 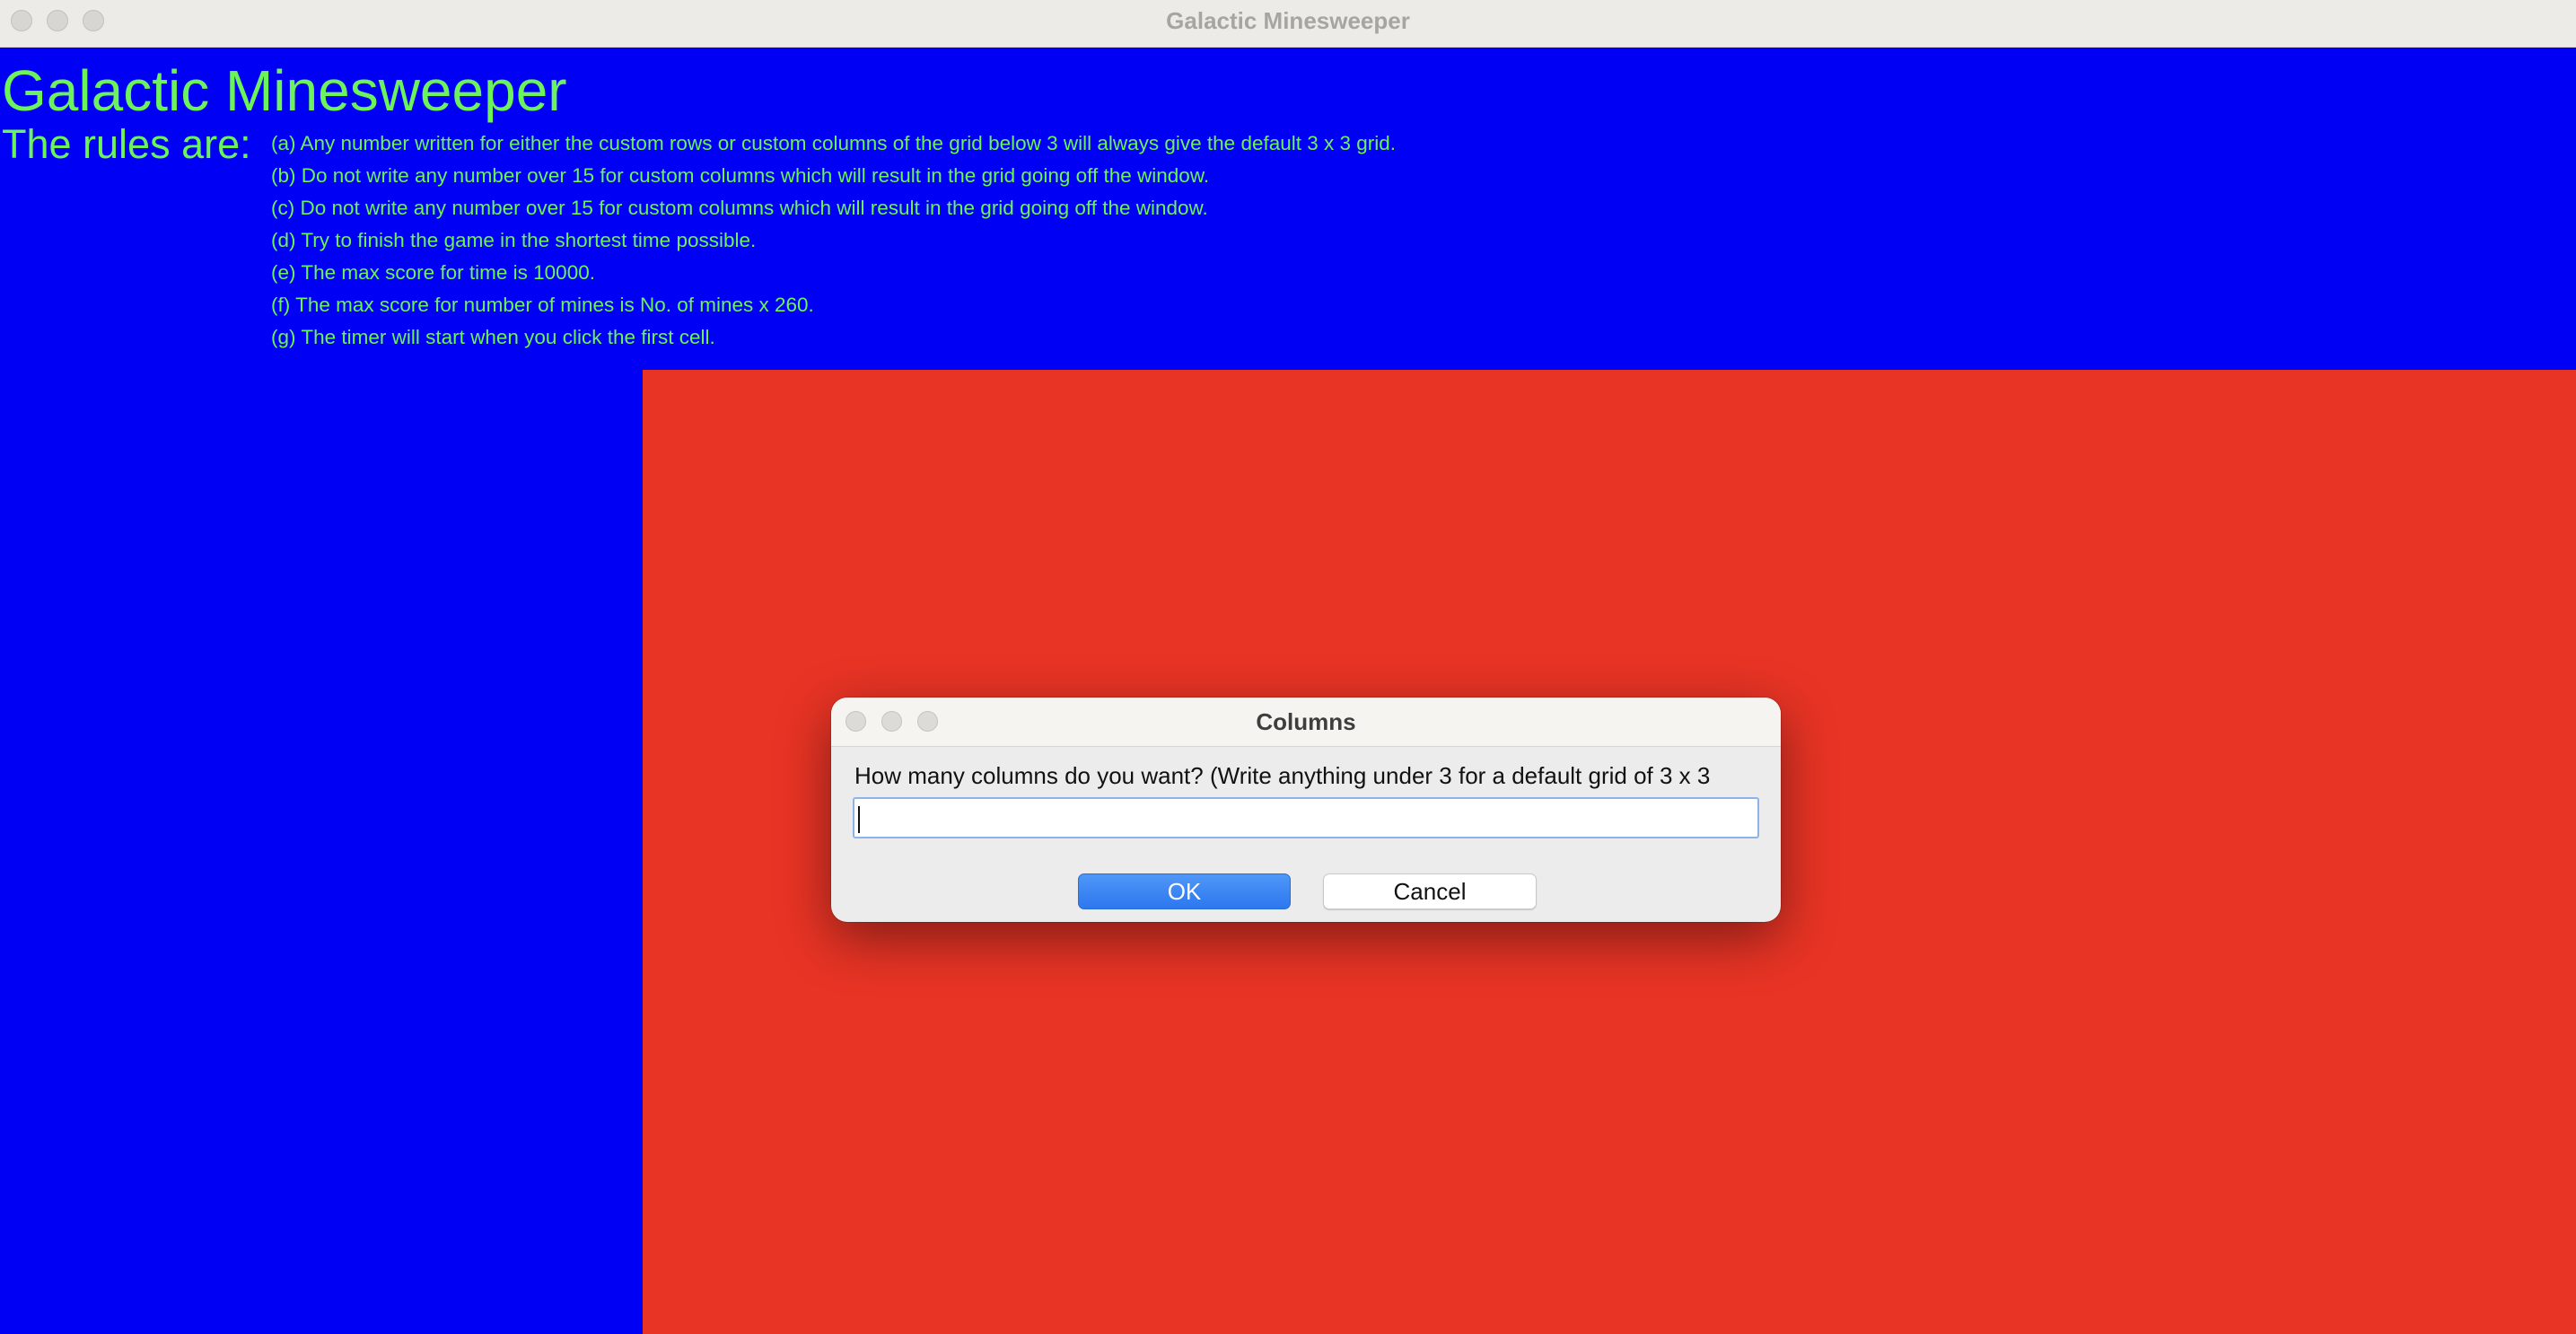 I want to click on cancel-button: Cancel, so click(x=1430, y=891).